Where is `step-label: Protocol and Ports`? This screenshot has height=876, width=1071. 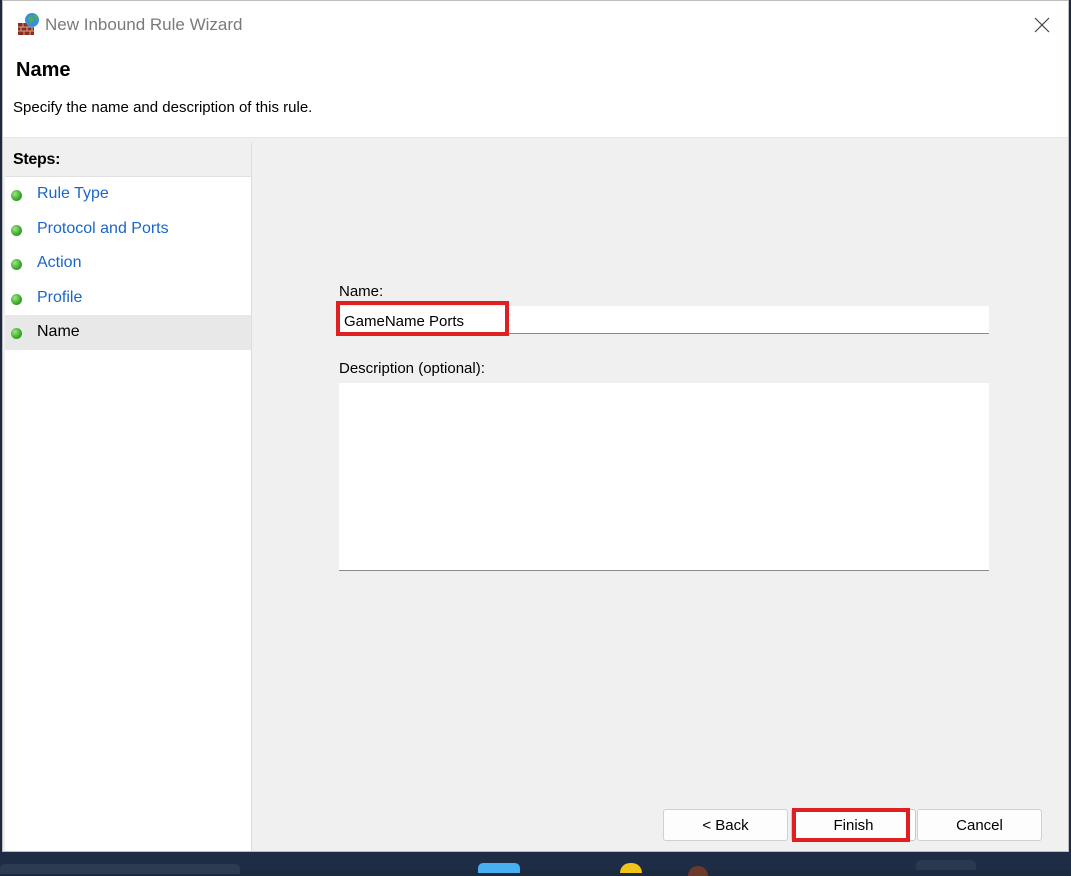
step-label: Protocol and Ports is located at coordinates (103, 228).